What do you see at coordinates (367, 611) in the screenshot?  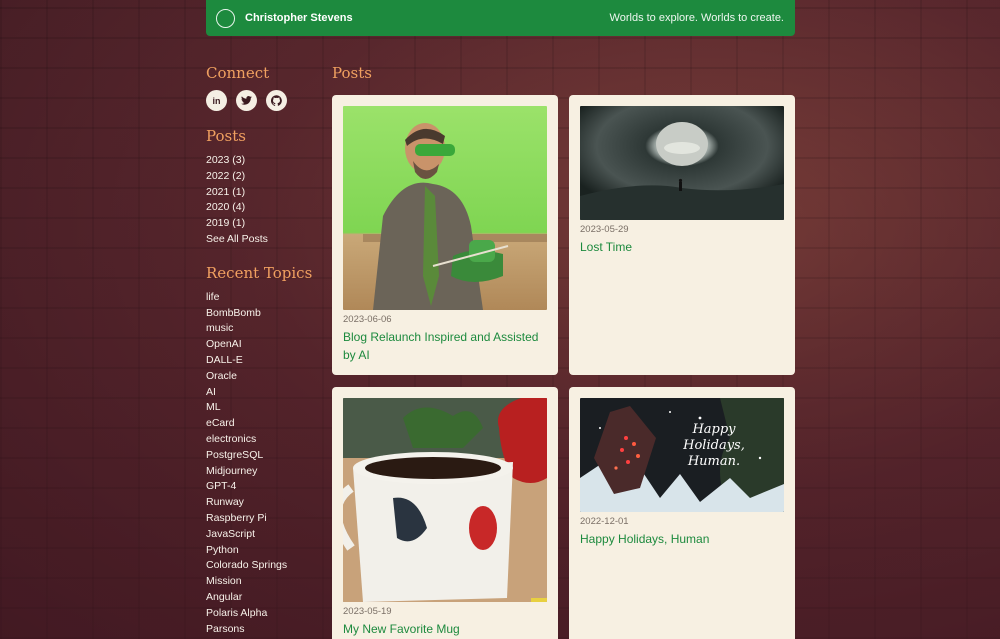 I see `post-date: 2023-05-19` at bounding box center [367, 611].